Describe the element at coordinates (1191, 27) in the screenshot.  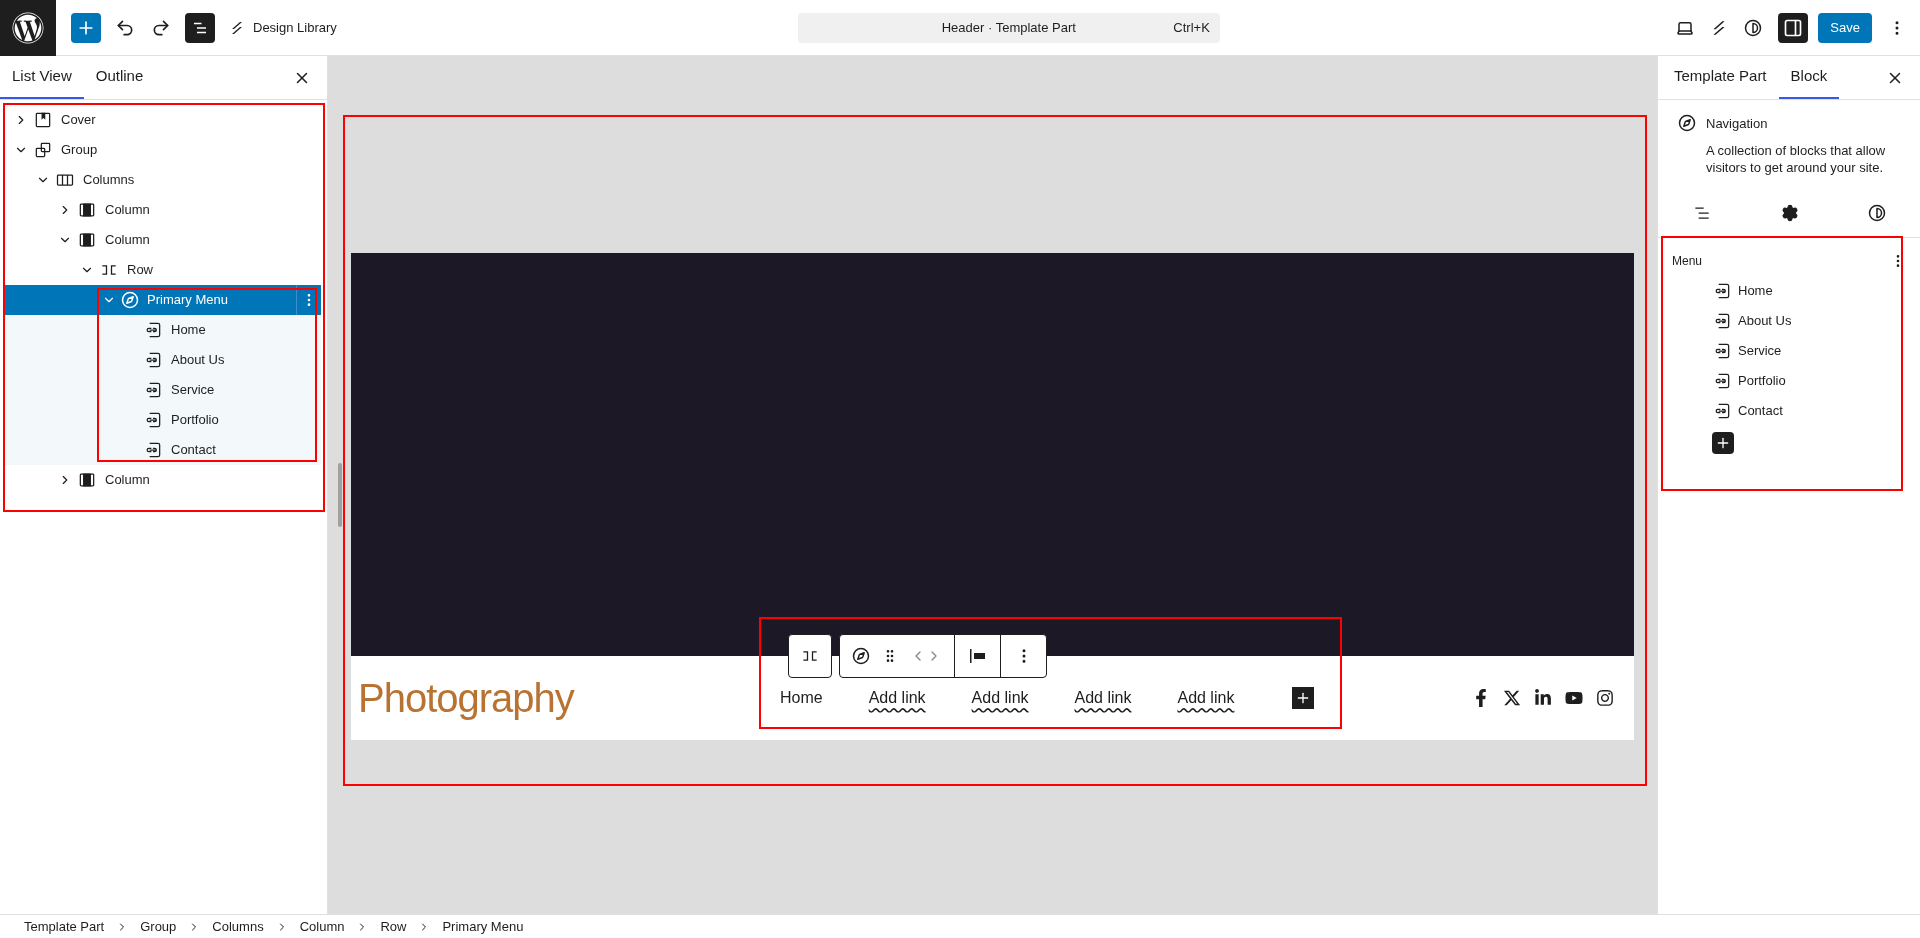
I see `shortcut-label: Ctrl+K` at that location.